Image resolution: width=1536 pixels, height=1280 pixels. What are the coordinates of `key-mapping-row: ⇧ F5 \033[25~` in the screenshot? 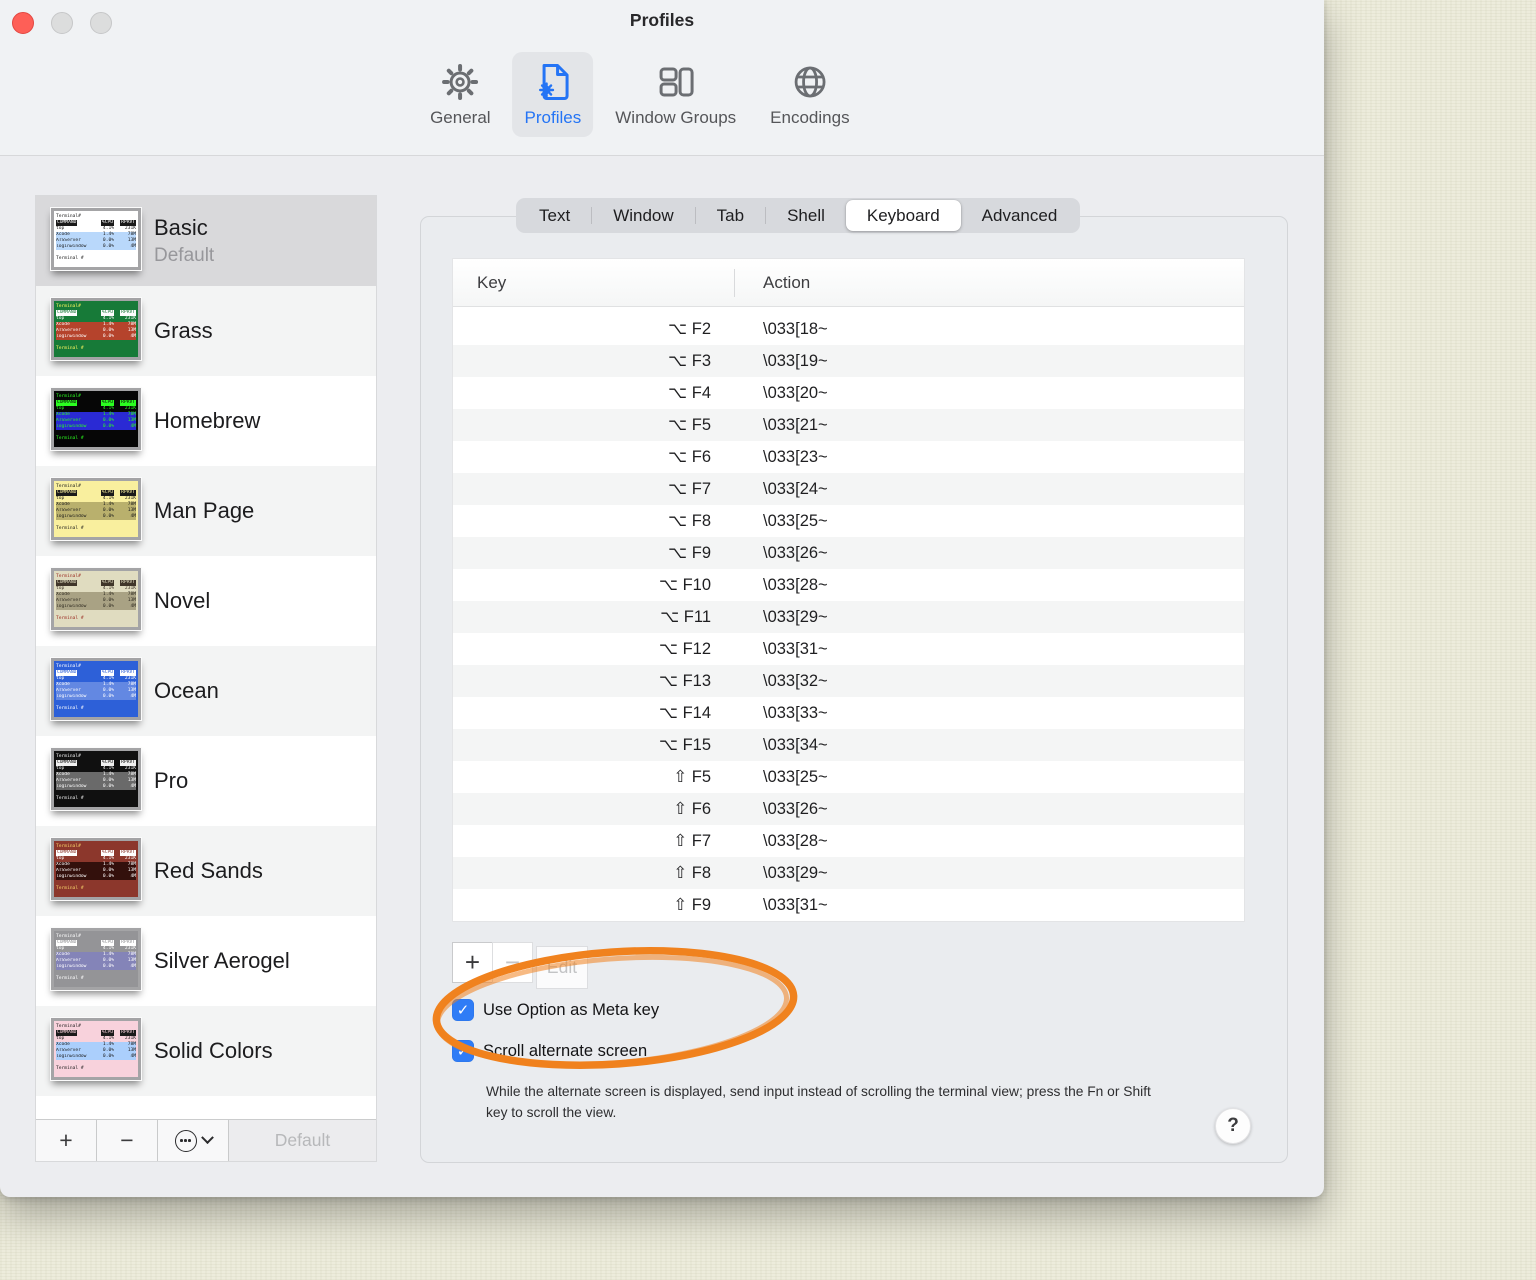 It's located at (848, 777).